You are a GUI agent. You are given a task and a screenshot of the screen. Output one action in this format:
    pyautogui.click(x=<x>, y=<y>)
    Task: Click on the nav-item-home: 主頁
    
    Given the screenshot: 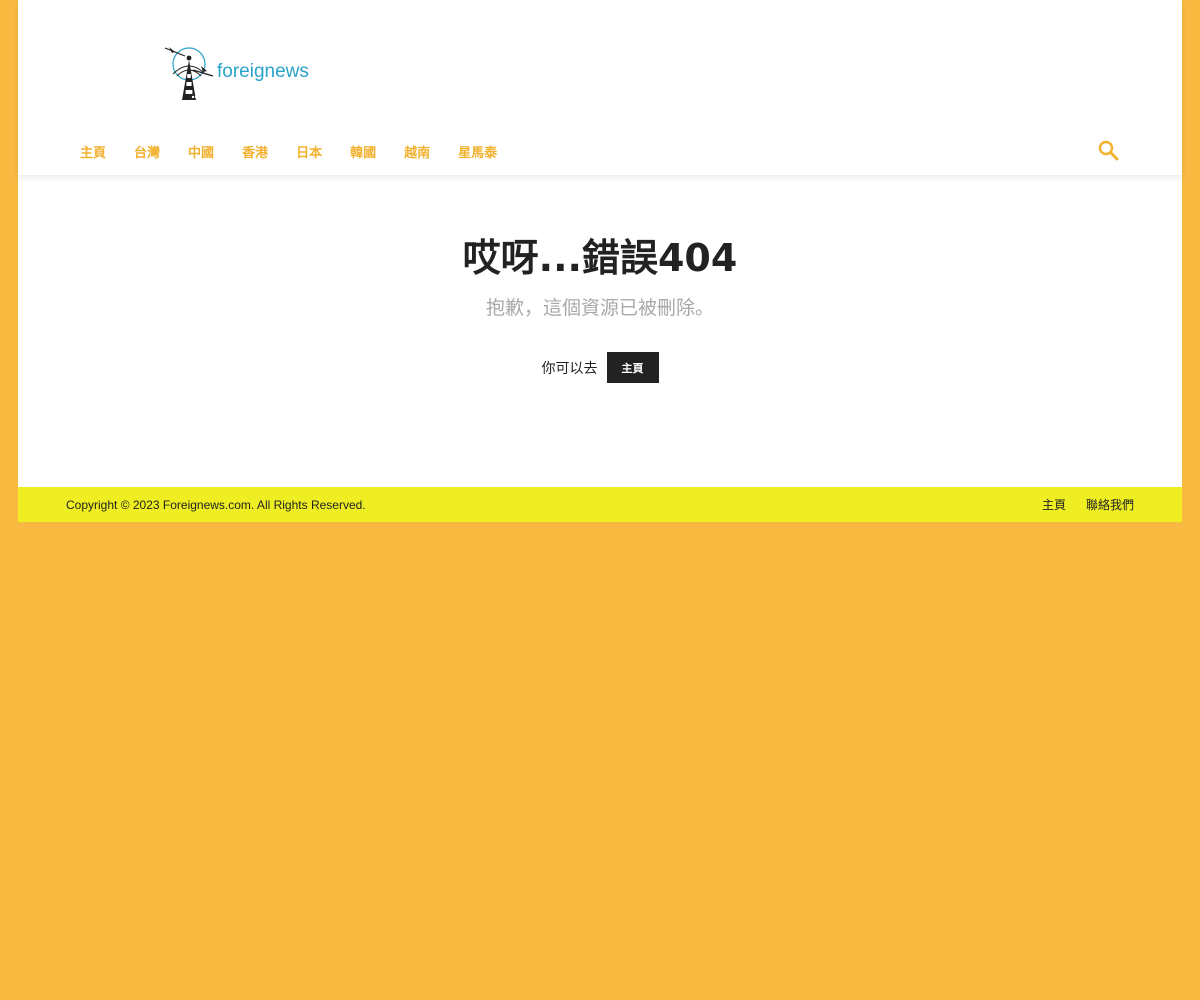 What is the action you would take?
    pyautogui.click(x=93, y=151)
    